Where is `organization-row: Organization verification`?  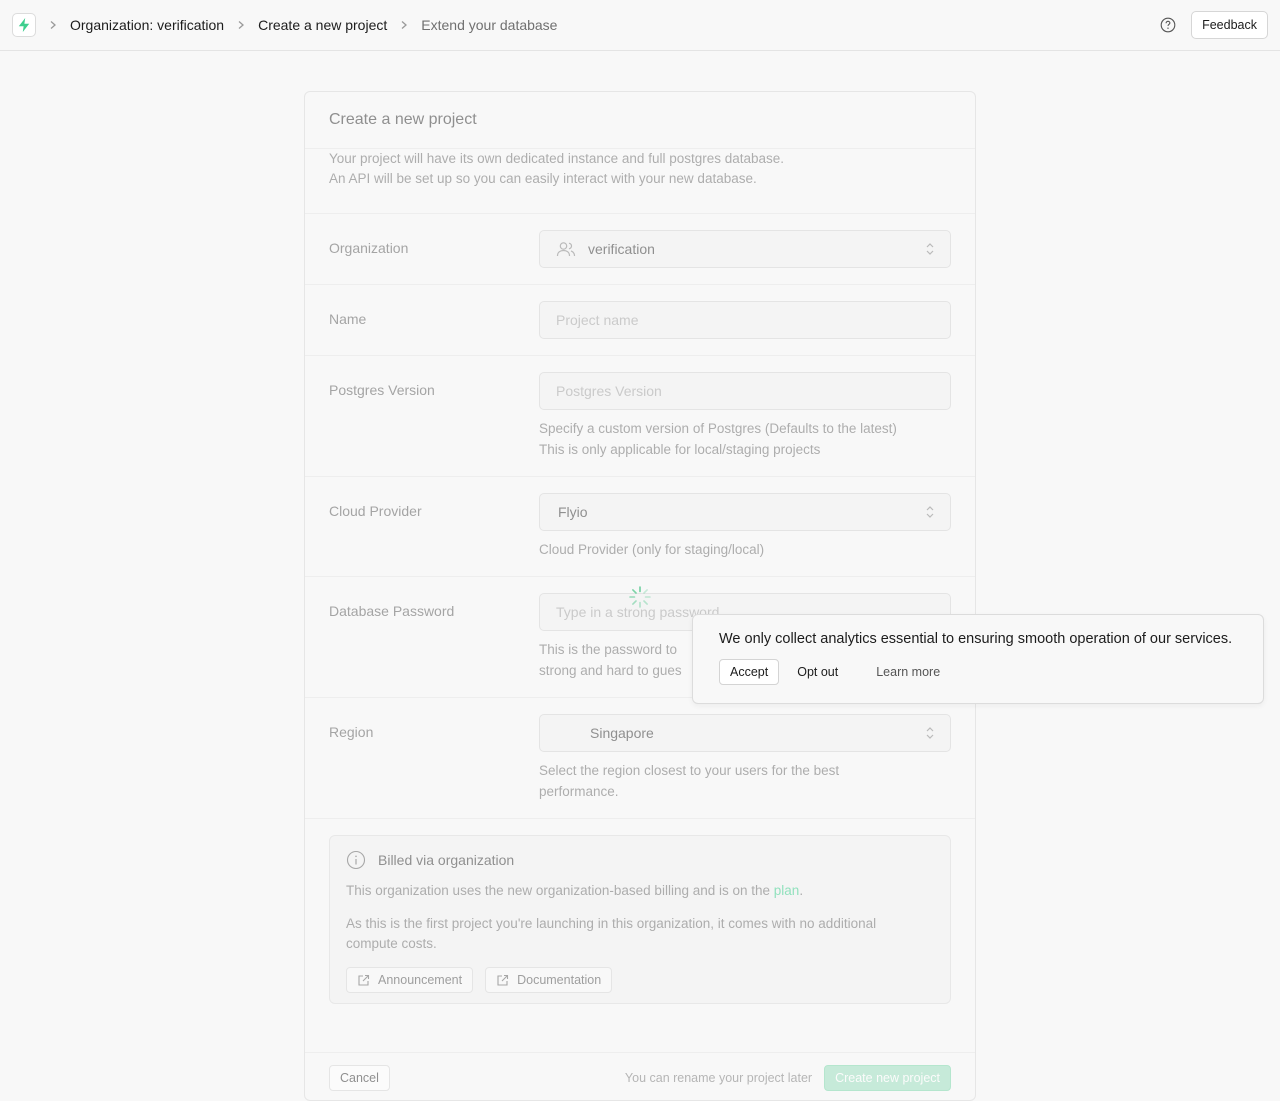 organization-row: Organization verification is located at coordinates (640, 249).